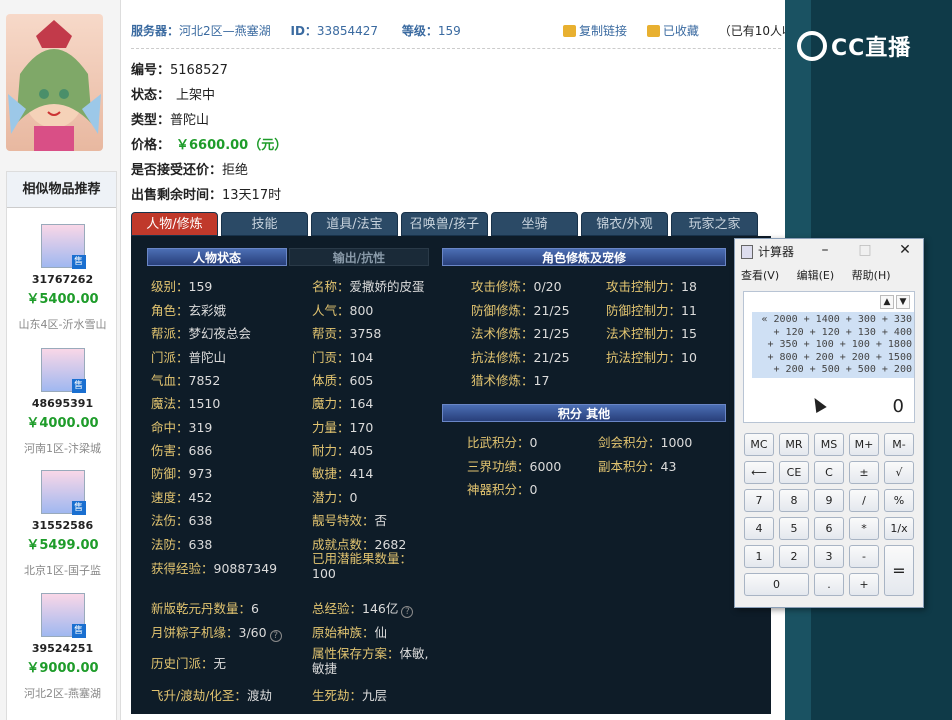 The width and height of the screenshot is (952, 720). What do you see at coordinates (864, 472) in the screenshot?
I see `calc-key: ±` at bounding box center [864, 472].